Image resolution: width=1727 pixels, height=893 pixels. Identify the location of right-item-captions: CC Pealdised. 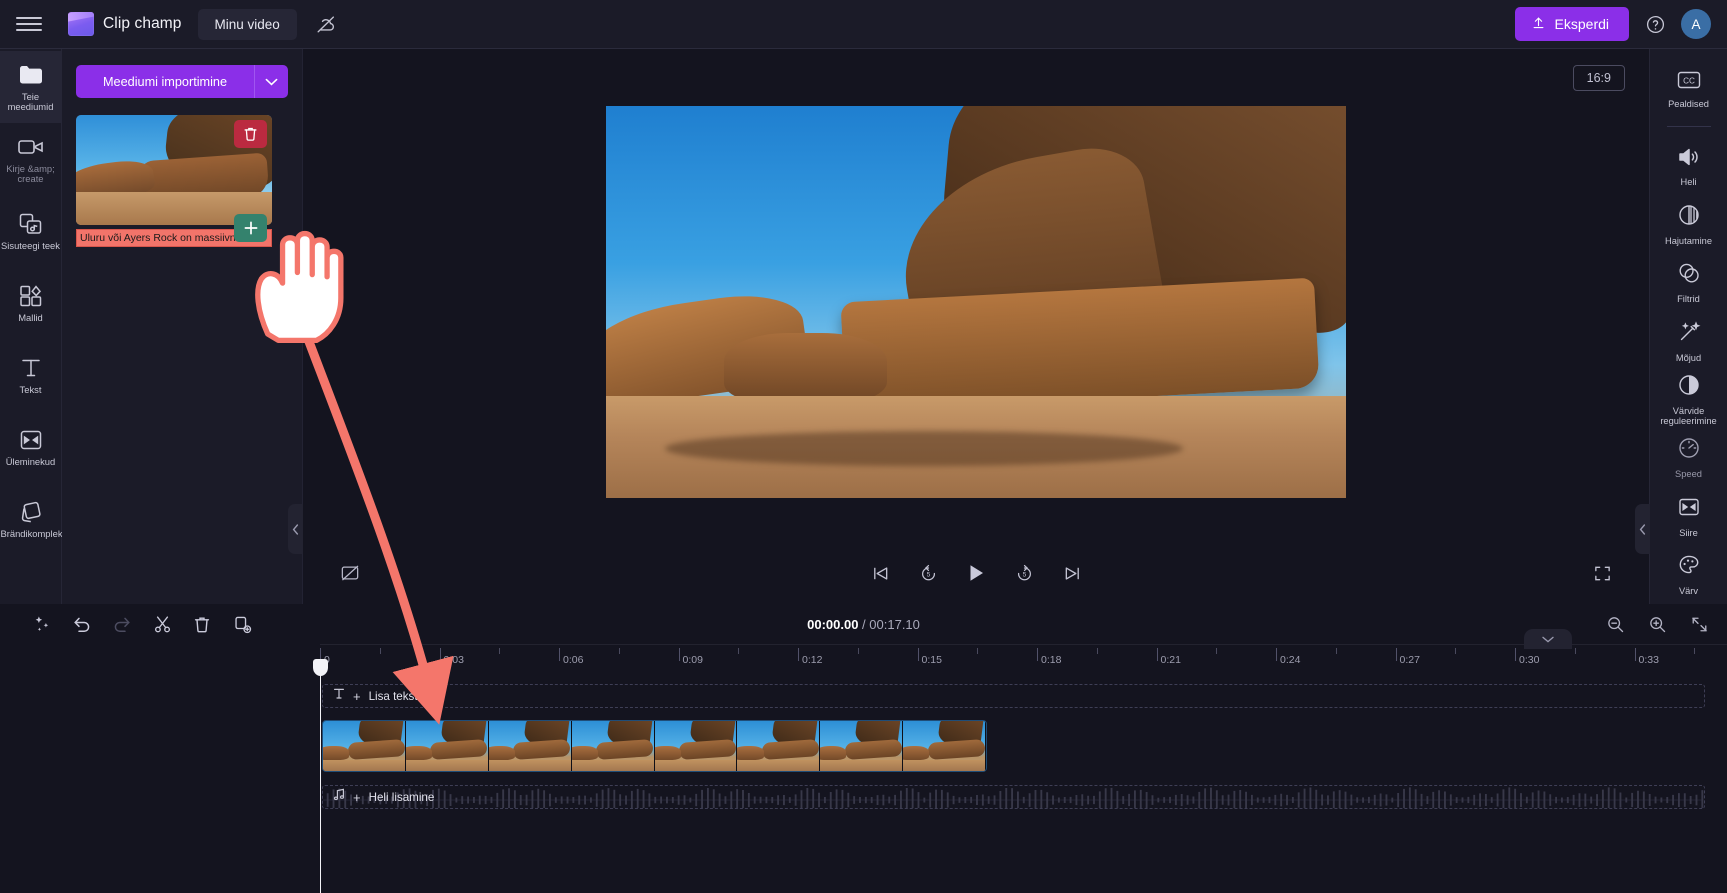
(1688, 90).